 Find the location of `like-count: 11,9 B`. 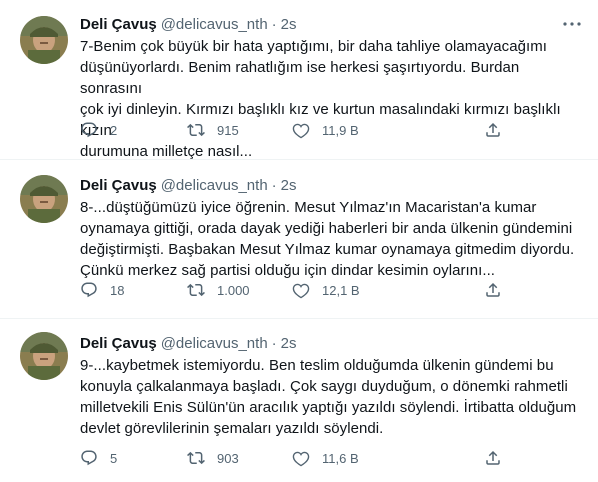

like-count: 11,9 B is located at coordinates (340, 130).